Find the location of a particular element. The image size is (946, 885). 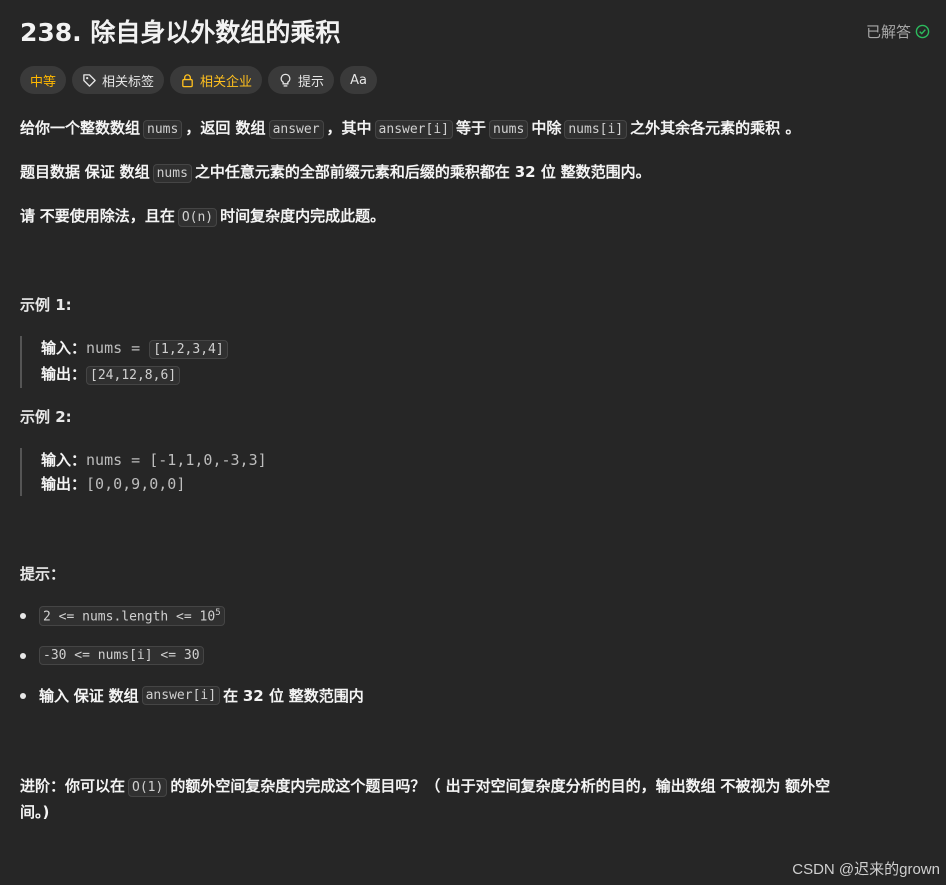

difficulty-label: 中等 is located at coordinates (43, 82).